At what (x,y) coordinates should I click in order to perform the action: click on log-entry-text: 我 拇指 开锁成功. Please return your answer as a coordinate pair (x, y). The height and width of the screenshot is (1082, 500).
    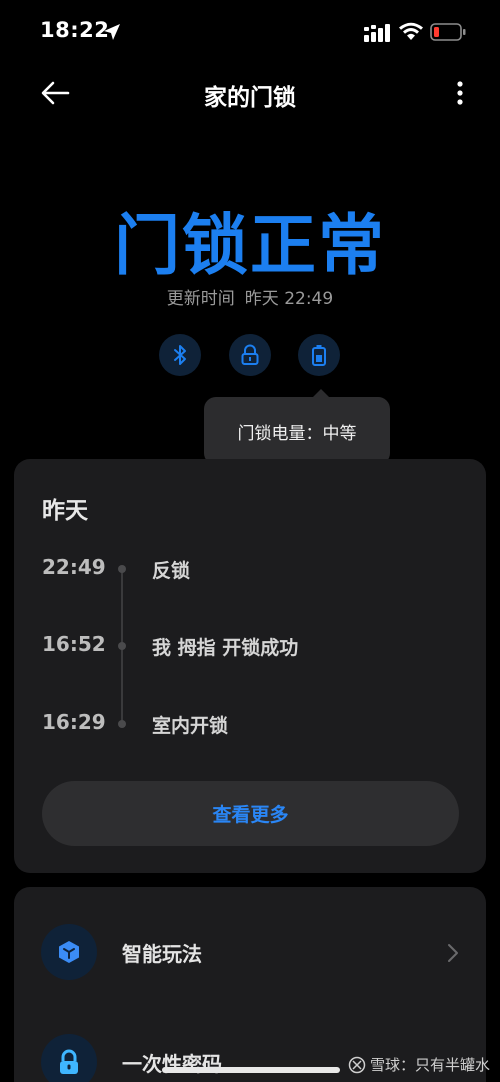
    Looking at the image, I should click on (225, 648).